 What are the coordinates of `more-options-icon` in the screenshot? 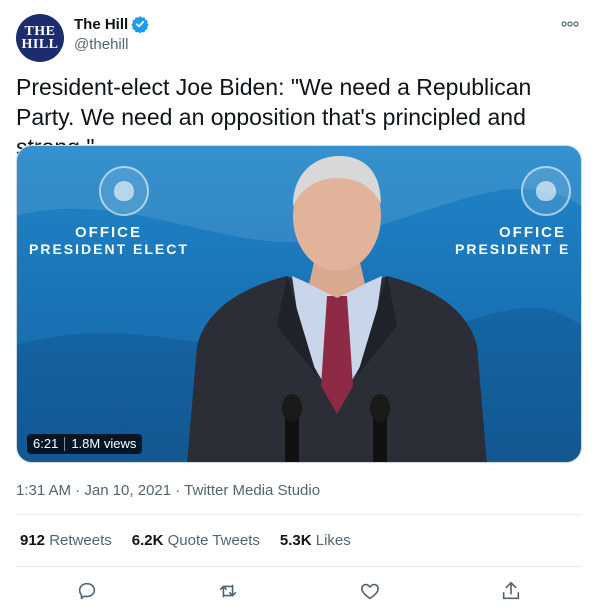 It's located at (570, 24).